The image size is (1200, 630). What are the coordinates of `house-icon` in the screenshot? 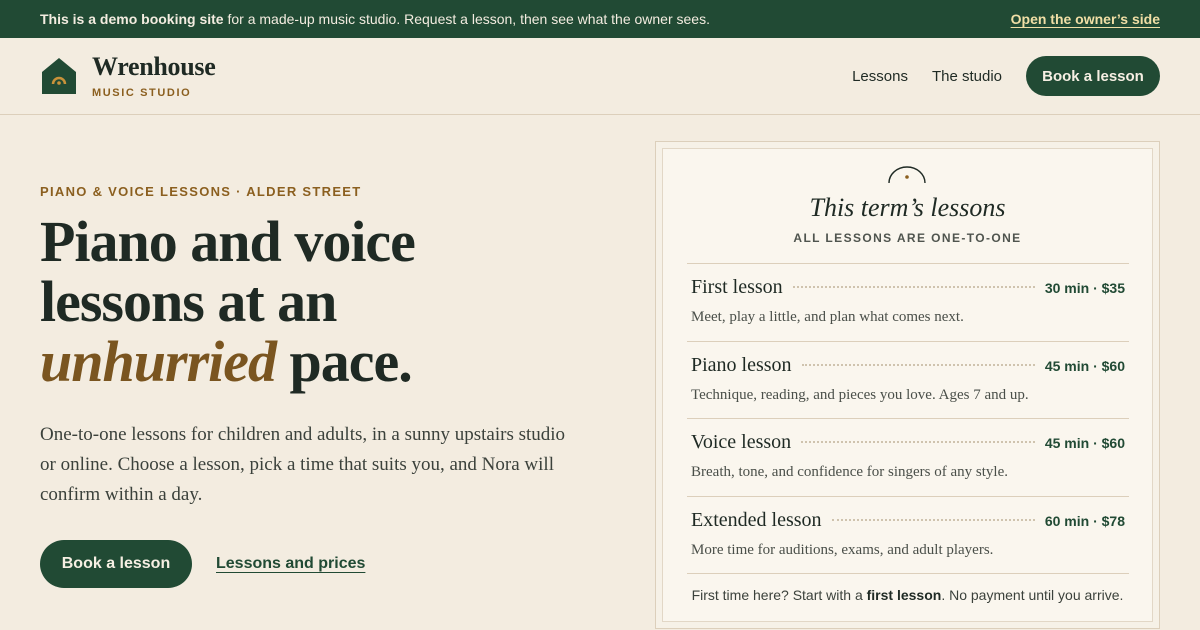 It's located at (59, 76).